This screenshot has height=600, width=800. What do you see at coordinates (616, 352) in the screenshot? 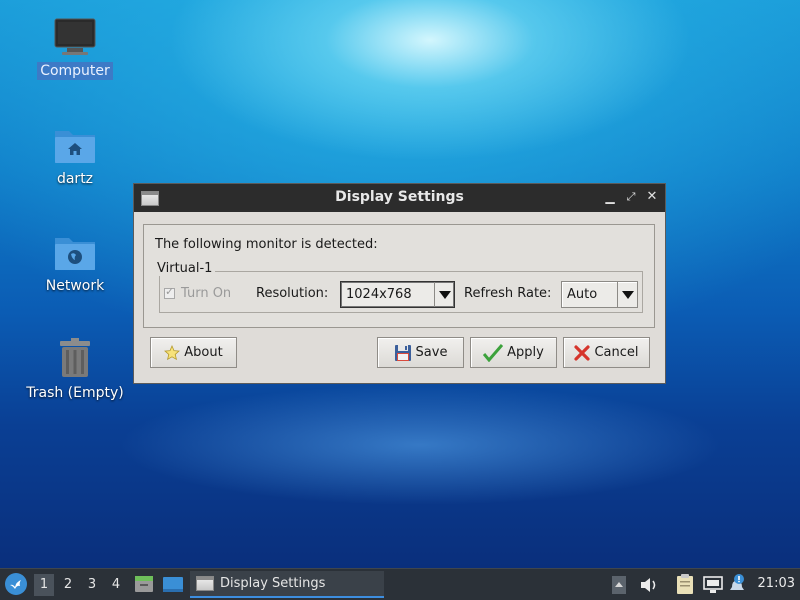
I see `cancel-label: Cancel` at bounding box center [616, 352].